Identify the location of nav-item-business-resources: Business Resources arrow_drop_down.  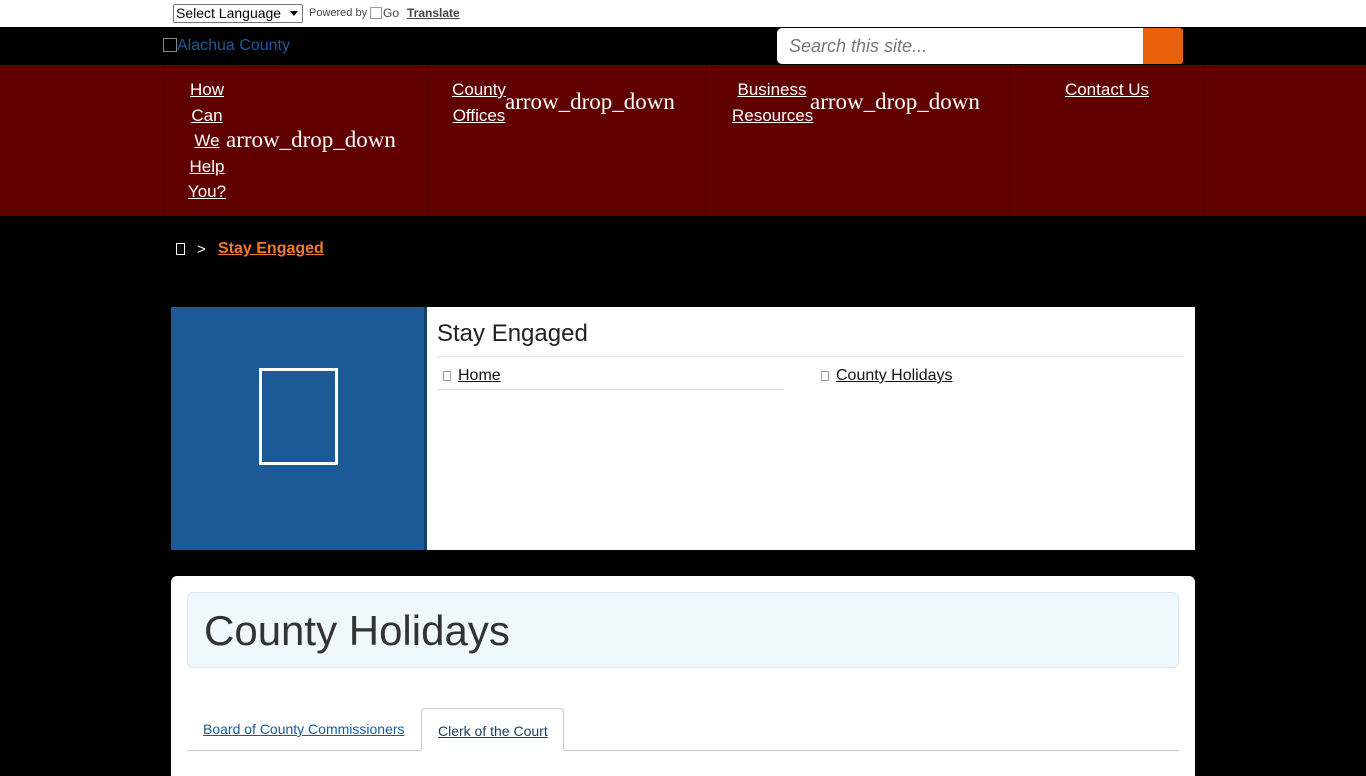
(858, 140).